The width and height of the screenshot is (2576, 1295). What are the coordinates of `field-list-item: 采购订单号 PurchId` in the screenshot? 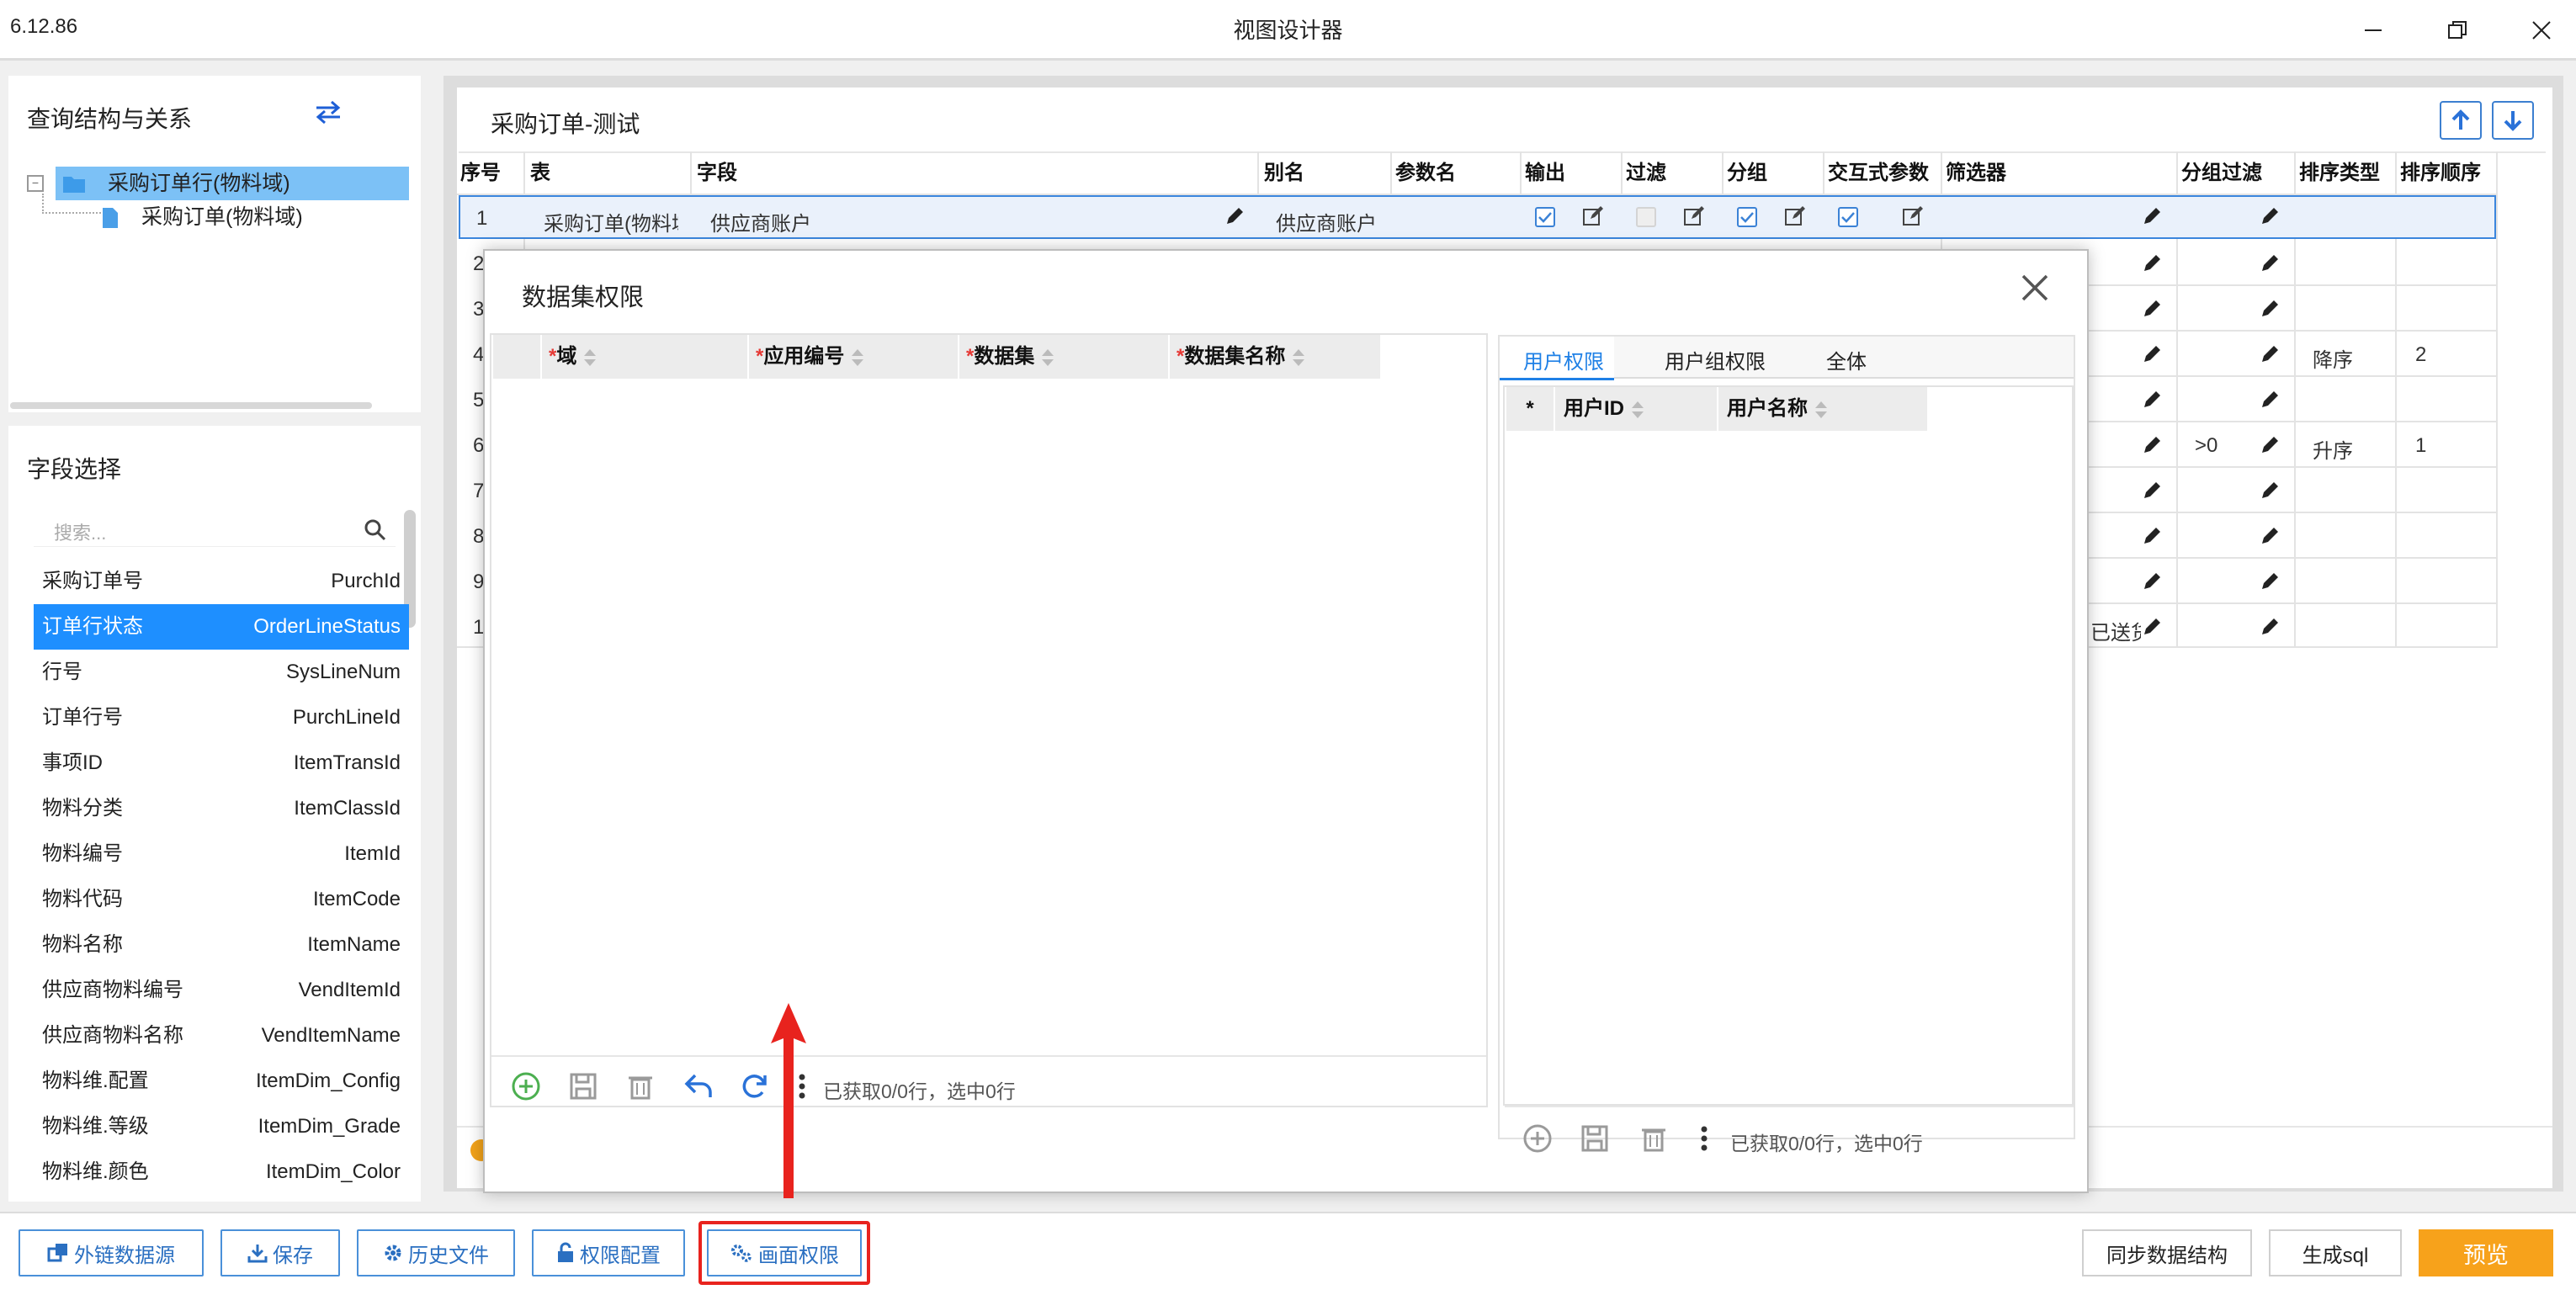 It's located at (221, 581).